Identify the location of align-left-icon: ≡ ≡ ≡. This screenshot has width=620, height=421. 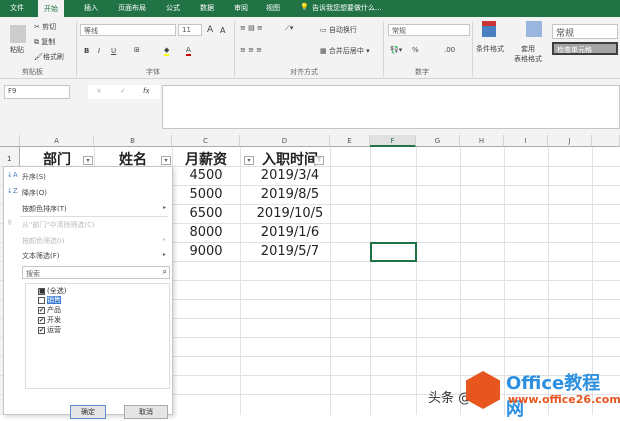
(251, 50).